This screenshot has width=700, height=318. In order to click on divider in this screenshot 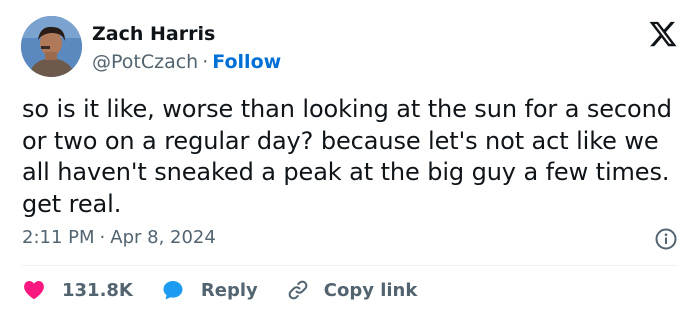, I will do `click(350, 265)`.